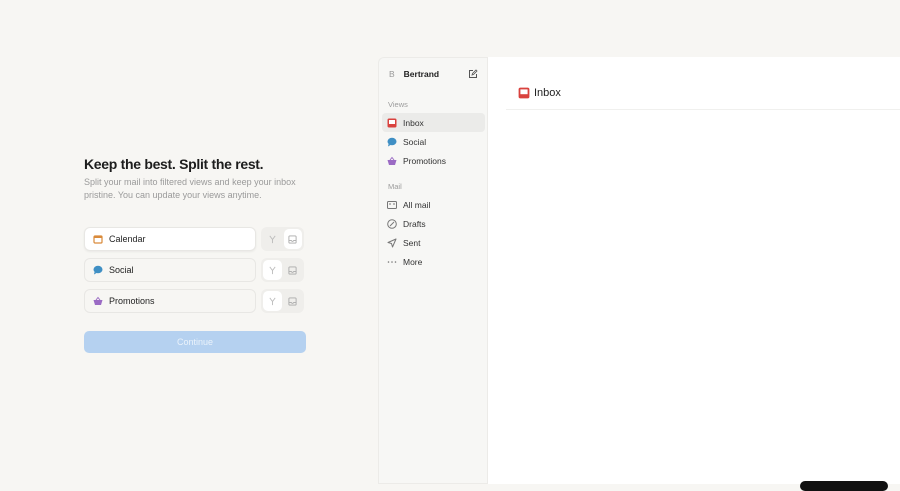  Describe the element at coordinates (412, 242) in the screenshot. I see `sidebar-item-label: Sent` at that location.